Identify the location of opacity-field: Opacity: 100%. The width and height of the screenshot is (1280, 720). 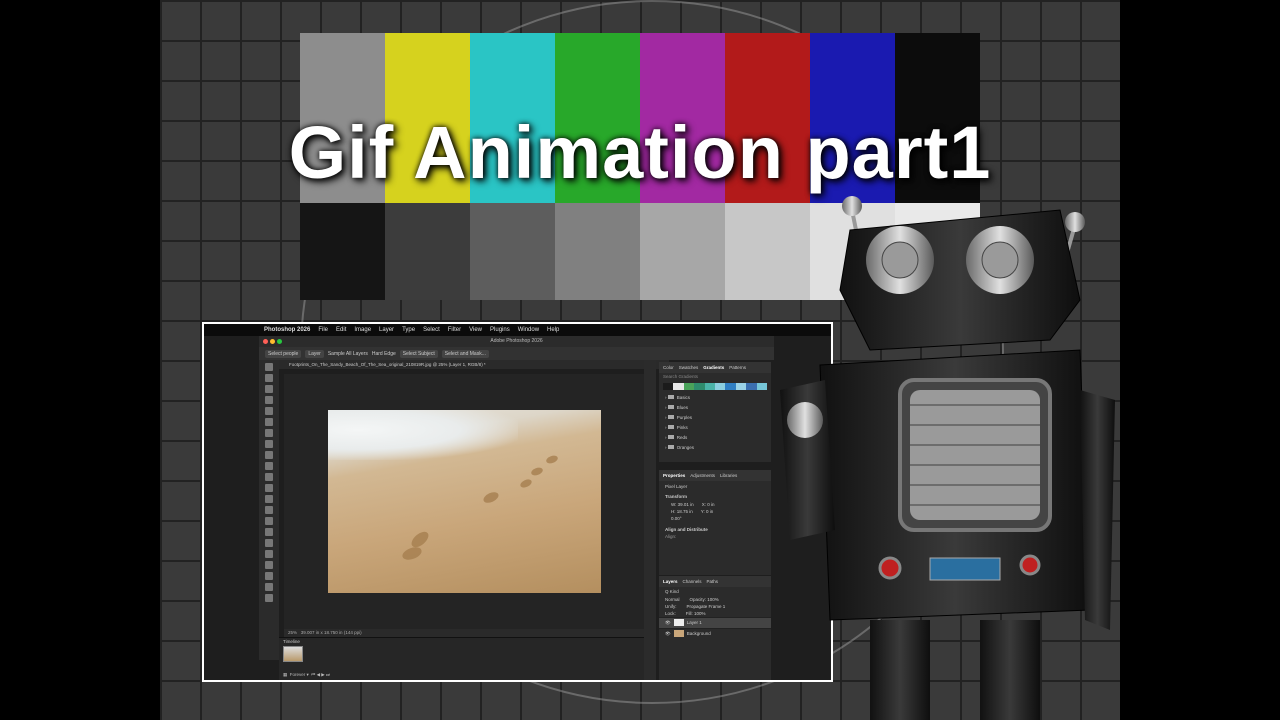
(704, 599).